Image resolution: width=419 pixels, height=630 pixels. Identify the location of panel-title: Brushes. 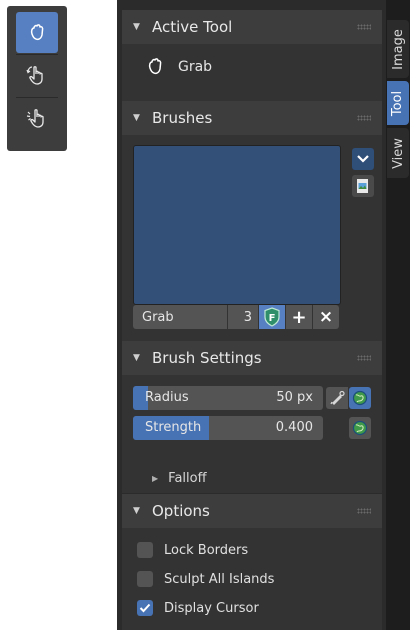
(182, 118).